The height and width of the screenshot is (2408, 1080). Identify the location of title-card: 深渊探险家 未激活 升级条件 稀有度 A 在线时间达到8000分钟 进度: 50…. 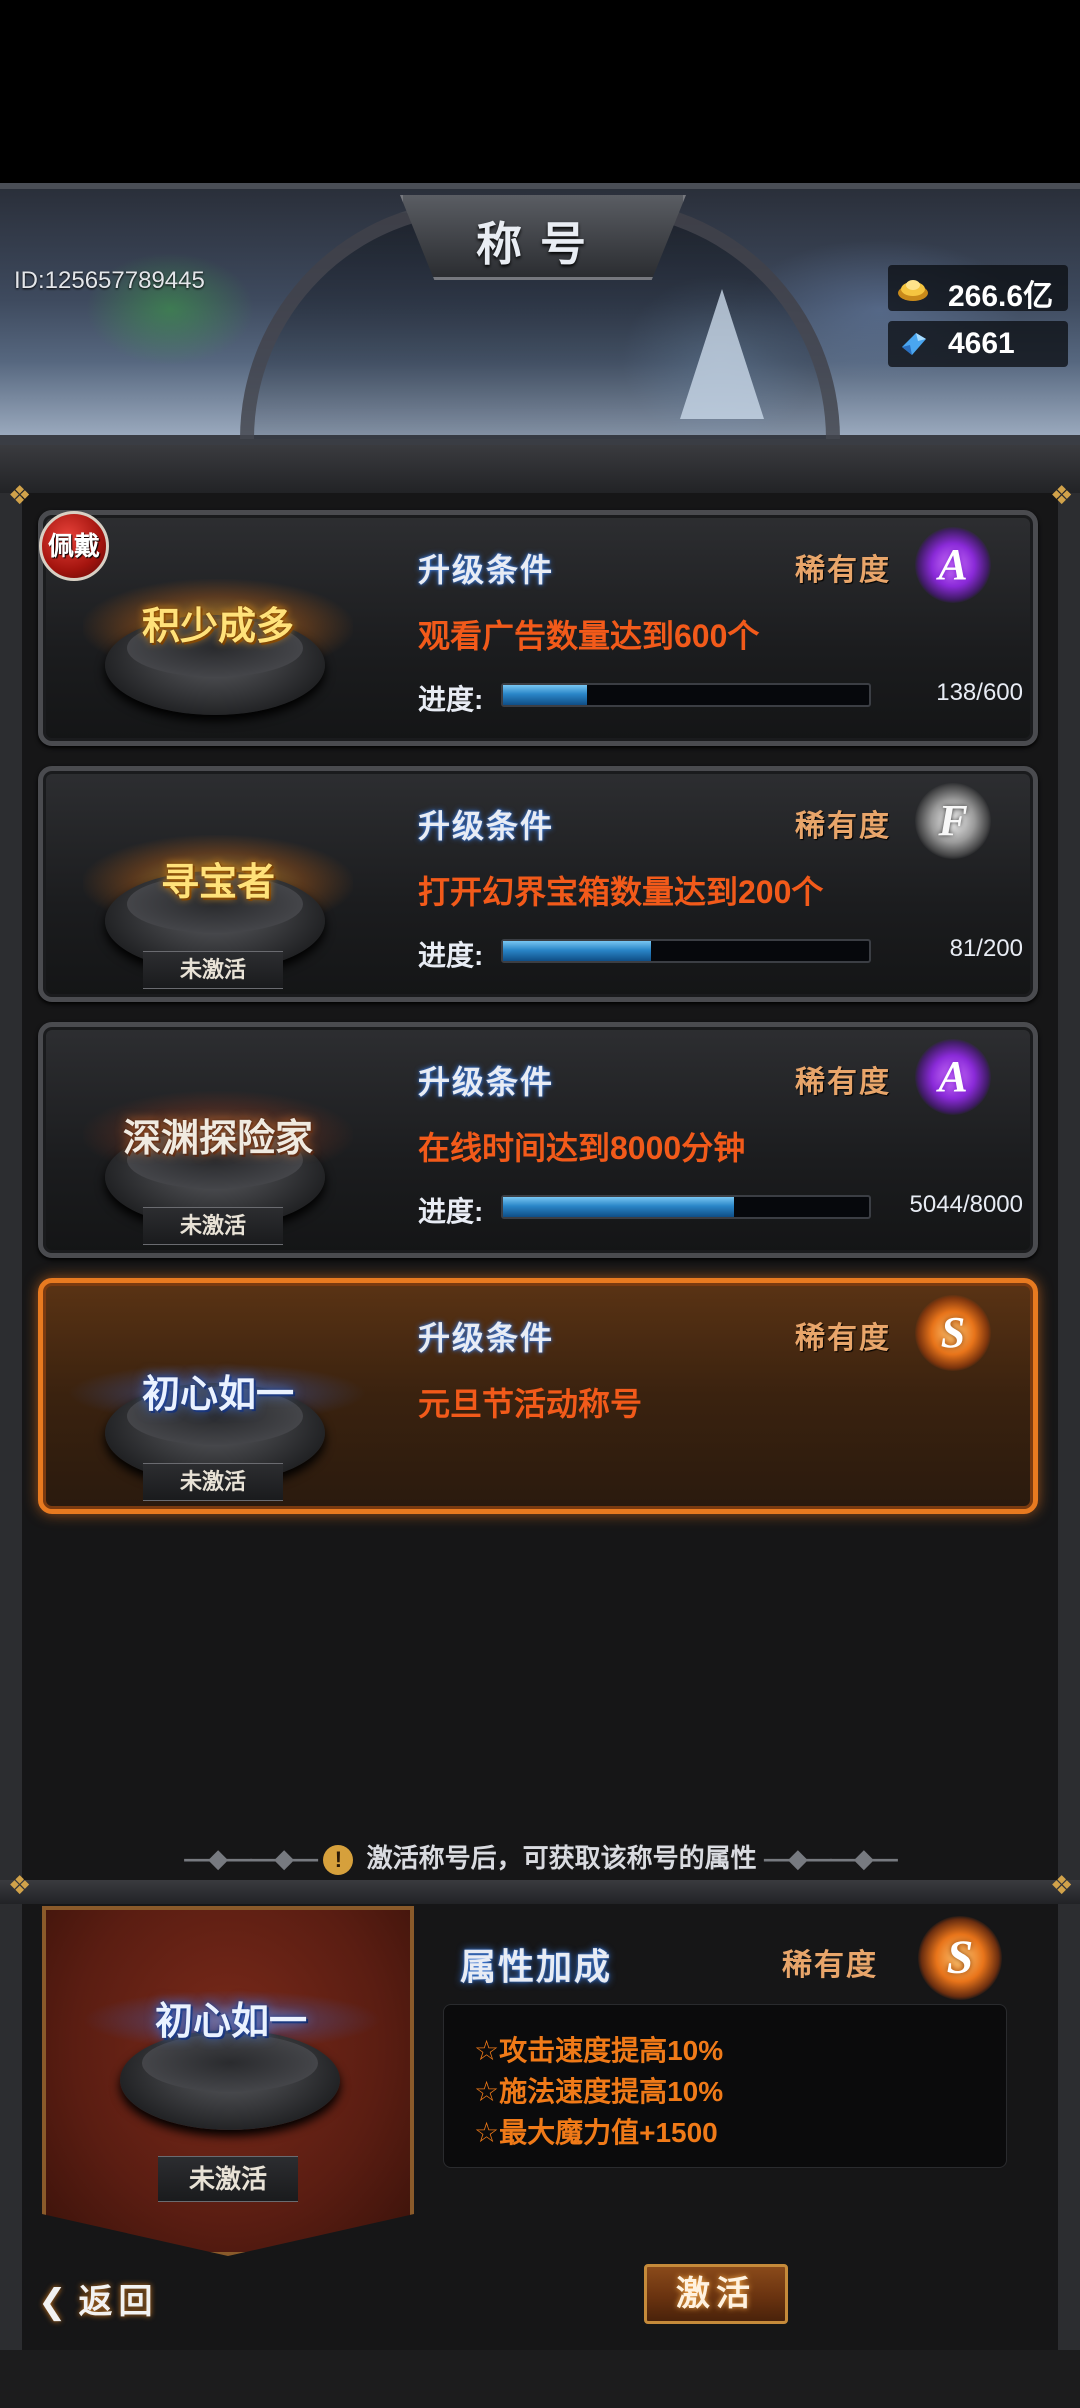
(538, 1140).